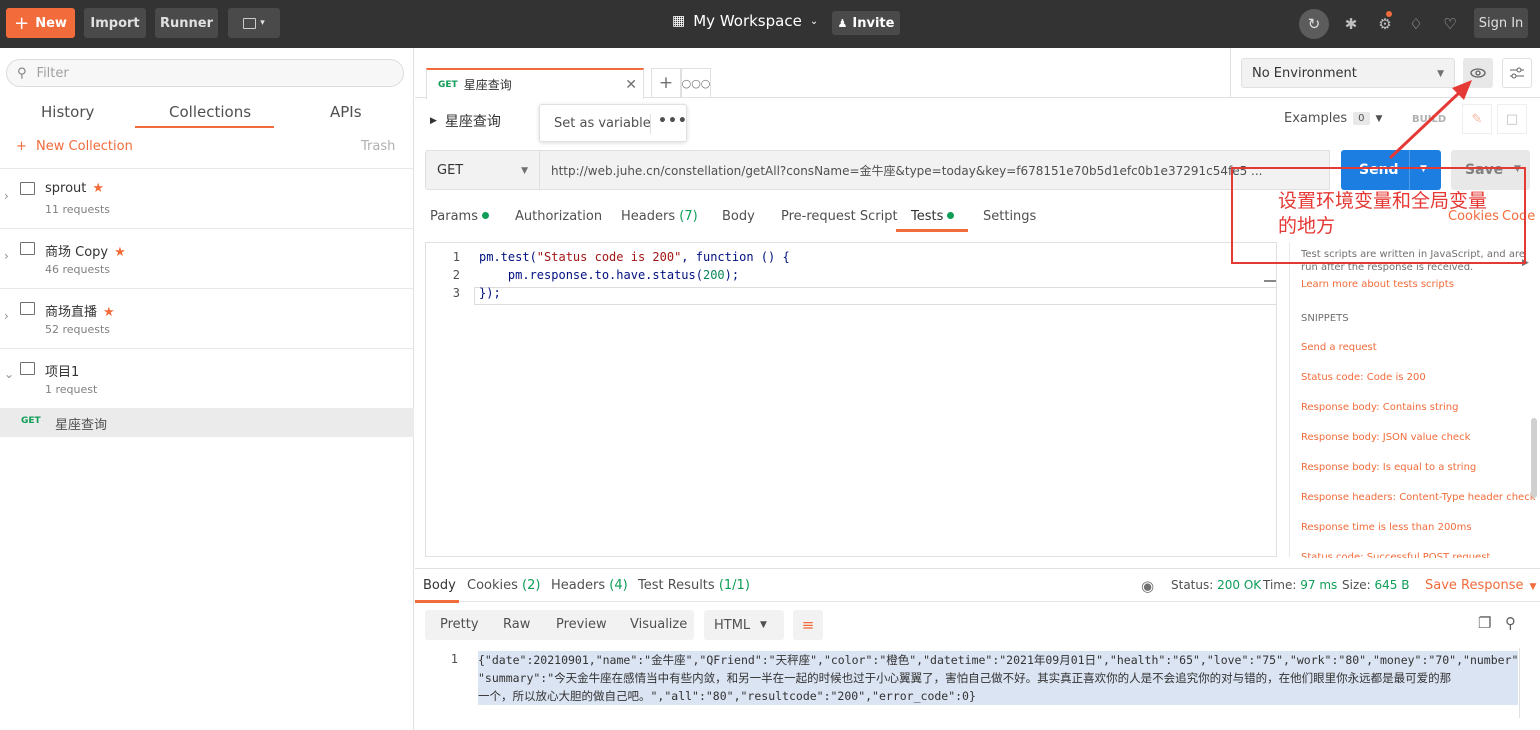 This screenshot has height=730, width=1540. Describe the element at coordinates (1430, 120) in the screenshot. I see `annotation-arrow` at that location.